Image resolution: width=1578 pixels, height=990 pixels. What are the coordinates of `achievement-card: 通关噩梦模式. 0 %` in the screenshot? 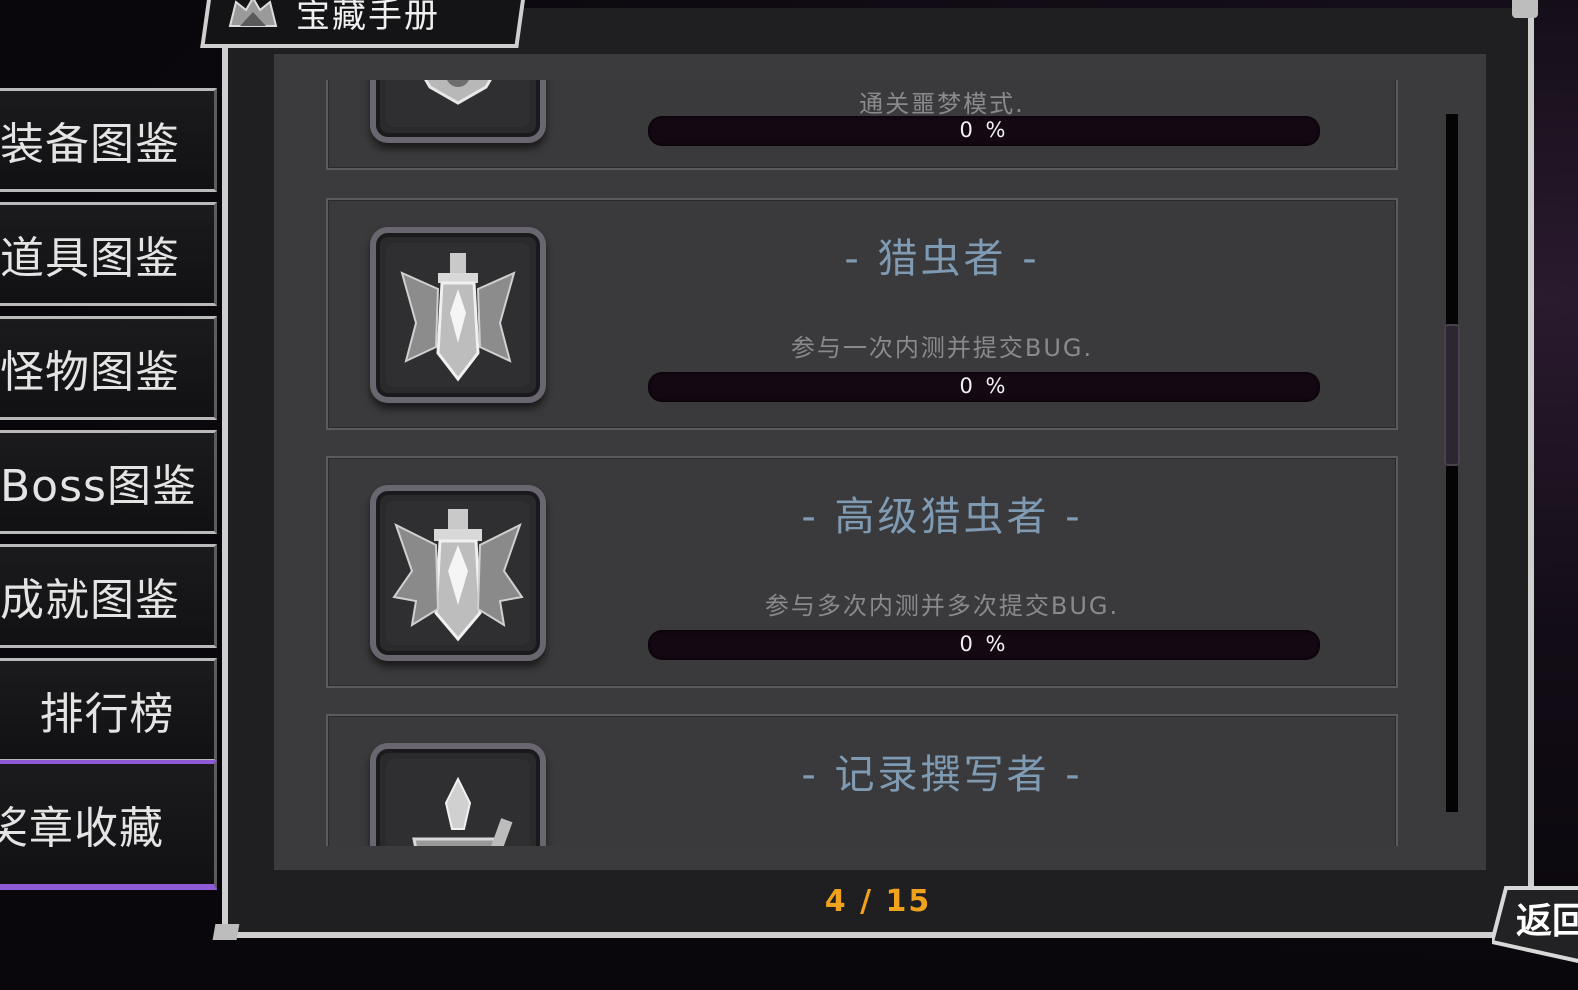 It's located at (862, 125).